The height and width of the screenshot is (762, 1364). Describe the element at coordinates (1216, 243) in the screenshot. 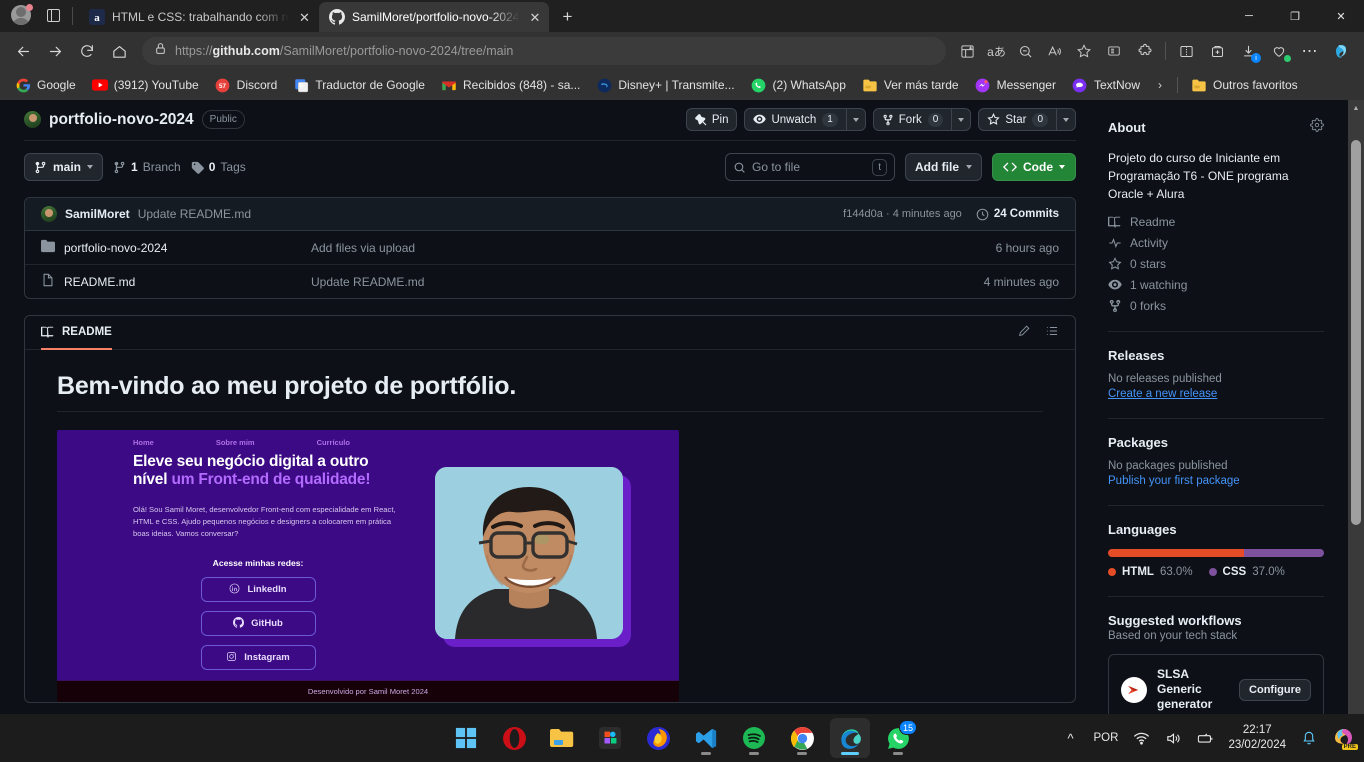

I see `sidebar-item-activity: Activity` at that location.